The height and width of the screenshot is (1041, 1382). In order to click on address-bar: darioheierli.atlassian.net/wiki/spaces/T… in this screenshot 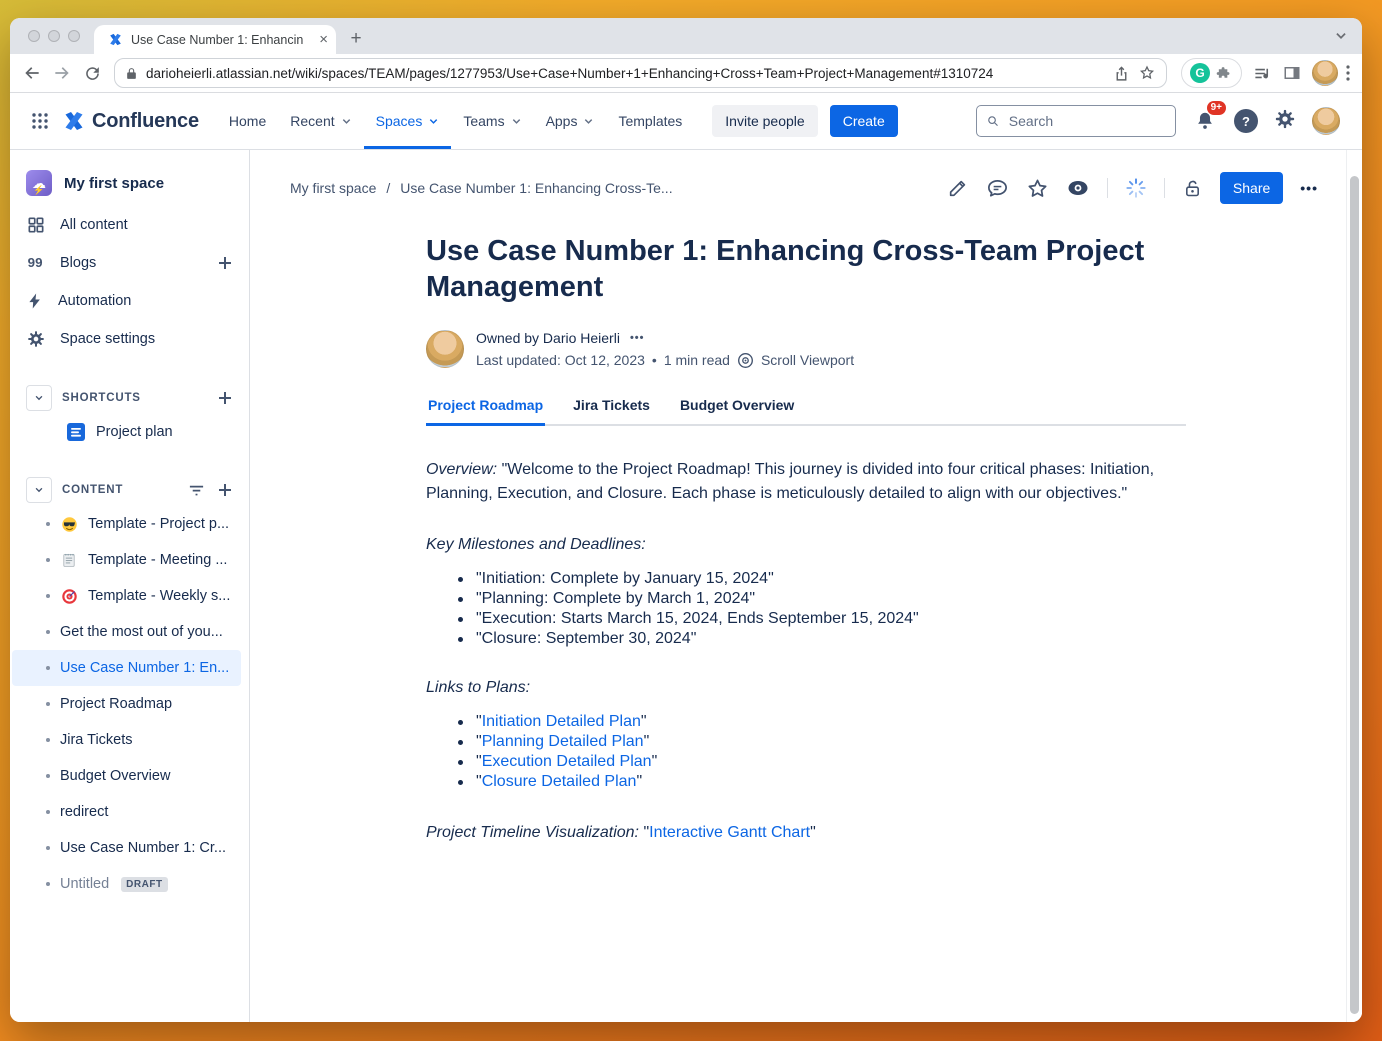, I will do `click(640, 73)`.